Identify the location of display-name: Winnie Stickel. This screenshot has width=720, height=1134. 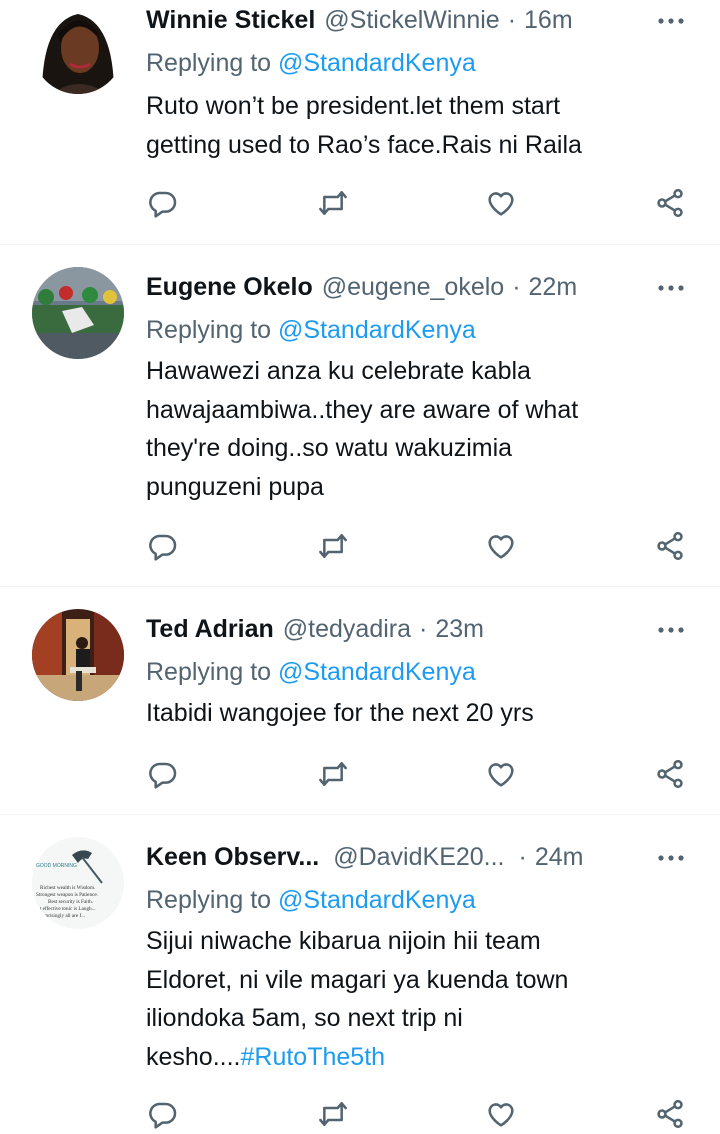
(230, 20).